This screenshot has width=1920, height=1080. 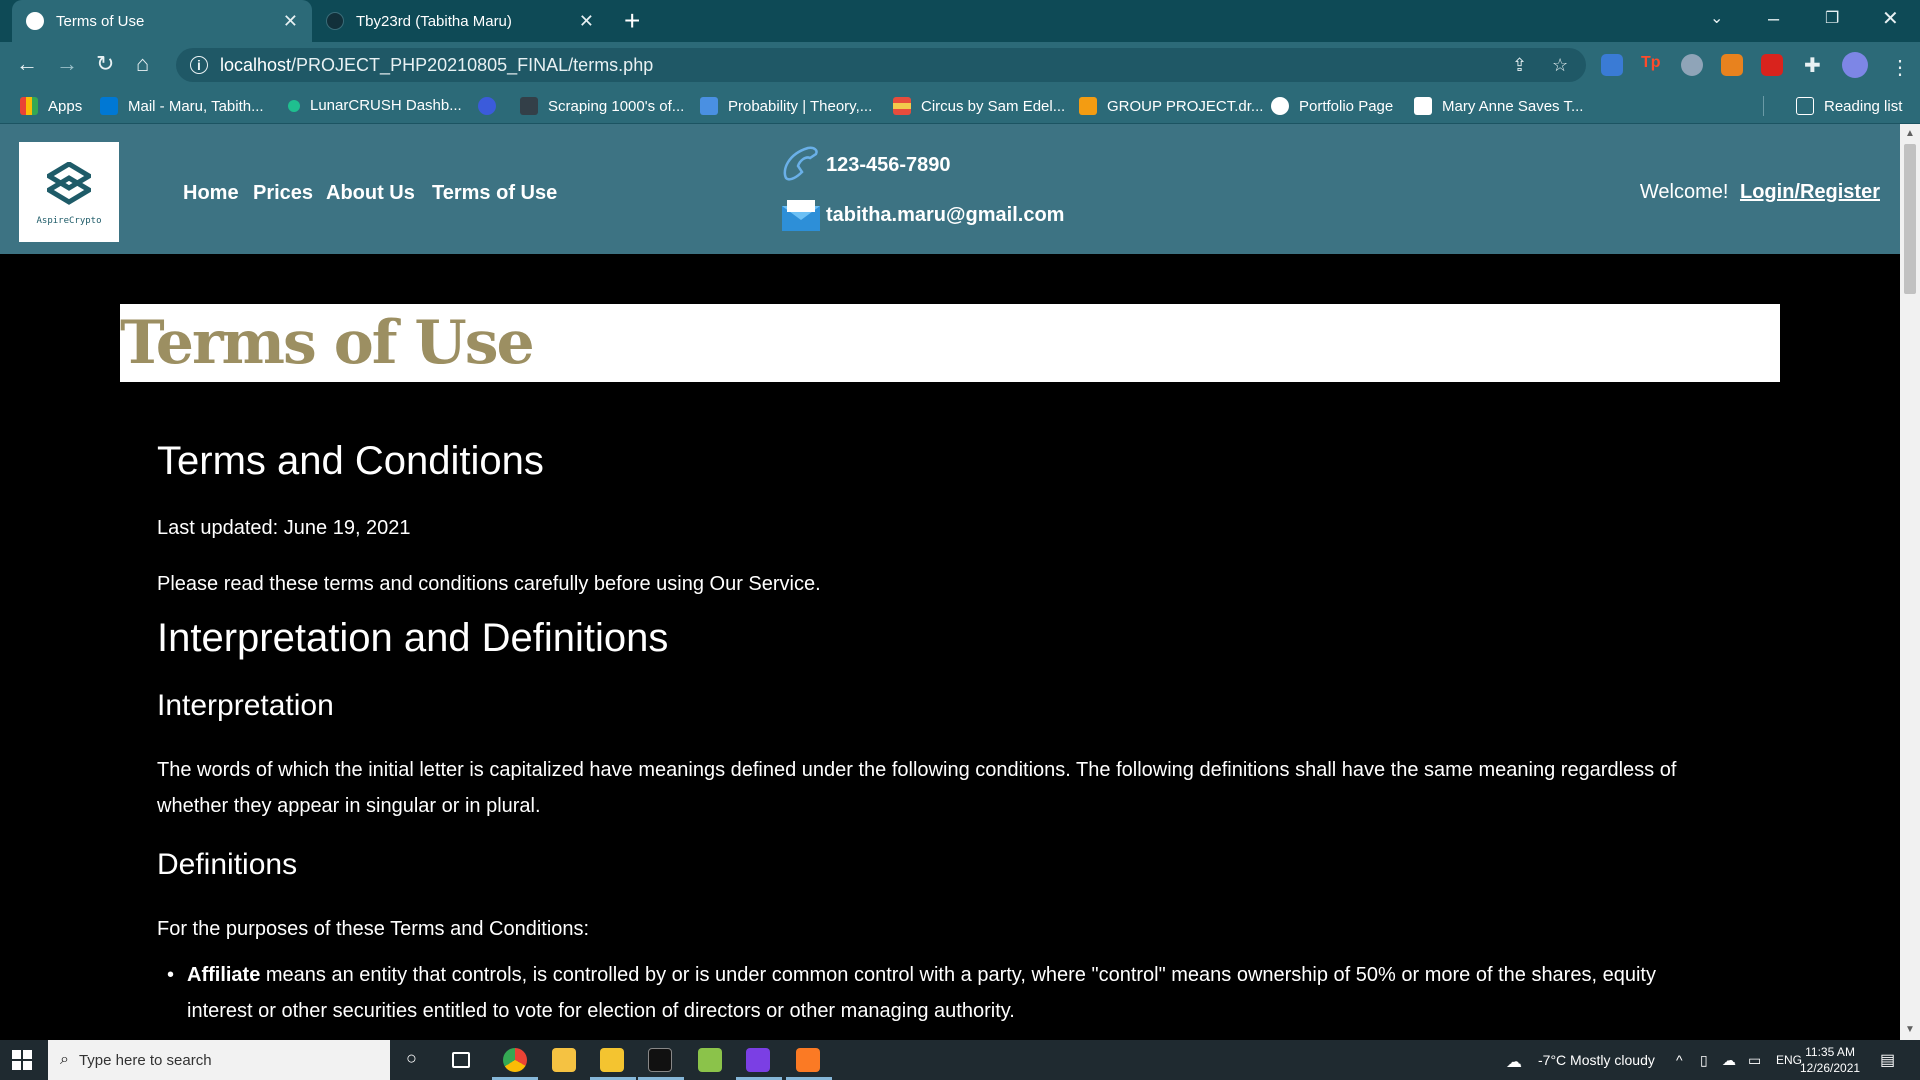 I want to click on page-scrollbar: ▲ ▼, so click(x=1910, y=582).